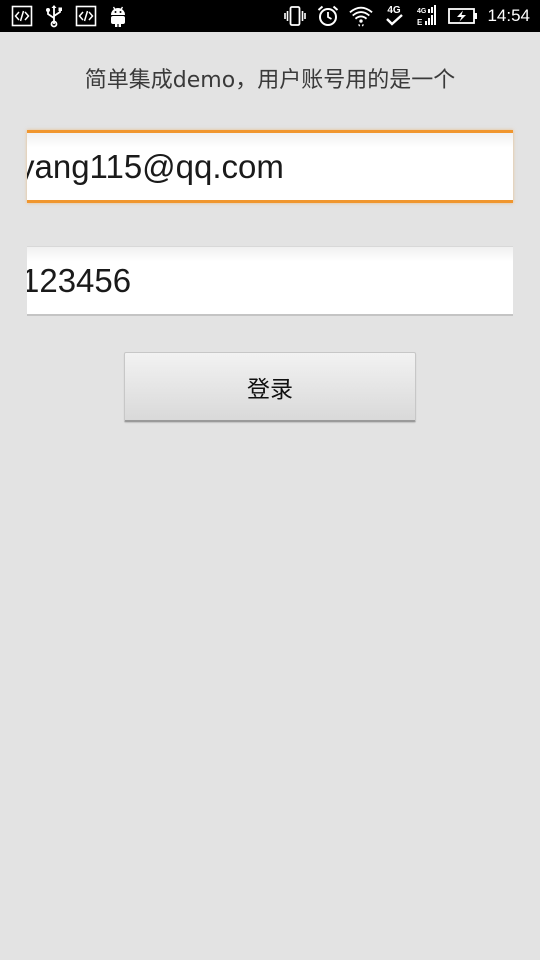  I want to click on status-bar-notifications, so click(70, 16).